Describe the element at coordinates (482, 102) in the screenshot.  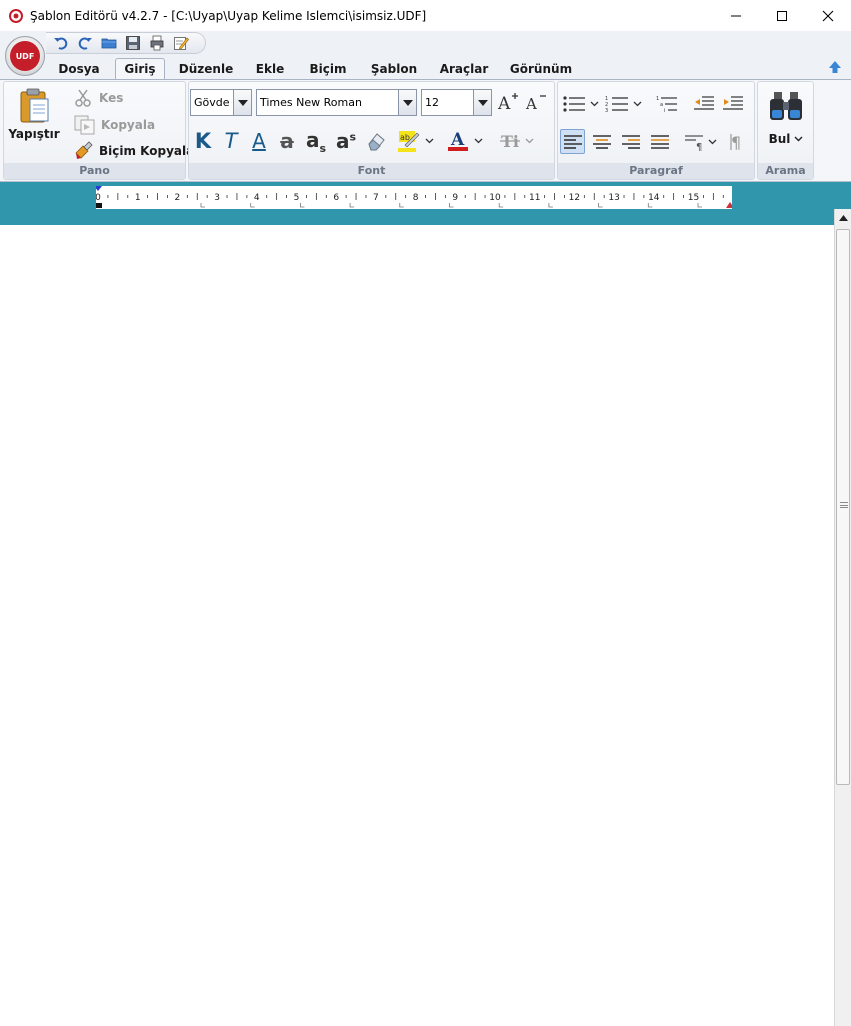
I see `font-size-dropdown` at that location.